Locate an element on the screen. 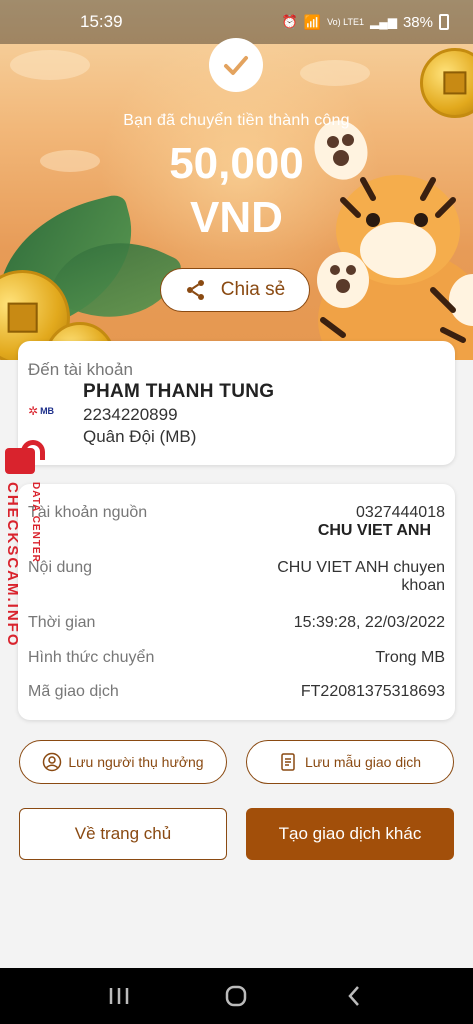  network-label: Vo) LTE1 is located at coordinates (345, 22).